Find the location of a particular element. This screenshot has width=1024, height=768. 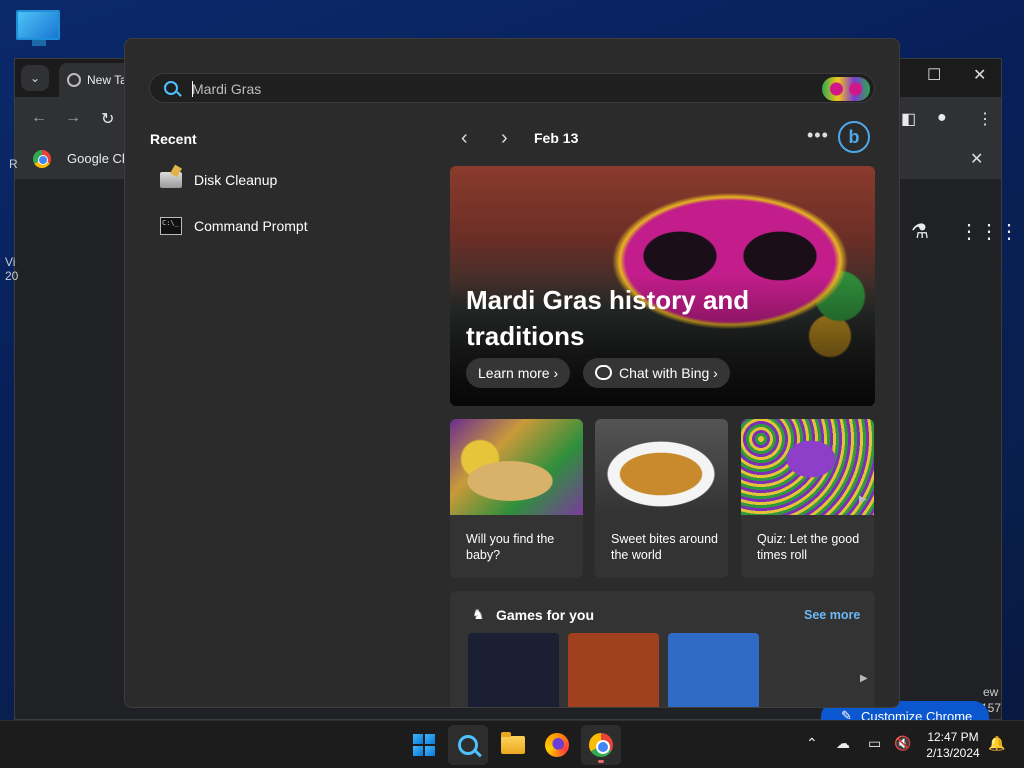

bookmark-close-icon: ✕ is located at coordinates (976, 159).